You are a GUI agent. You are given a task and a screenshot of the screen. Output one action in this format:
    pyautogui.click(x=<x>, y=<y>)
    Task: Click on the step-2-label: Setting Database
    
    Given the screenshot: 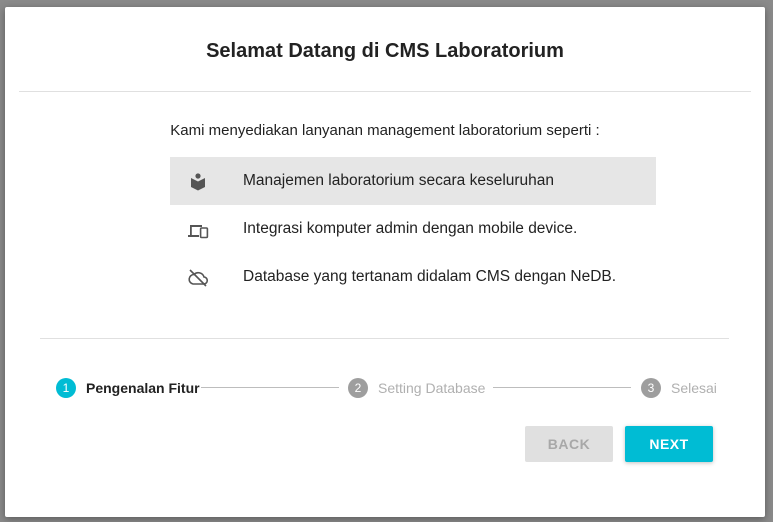 What is the action you would take?
    pyautogui.click(x=432, y=388)
    